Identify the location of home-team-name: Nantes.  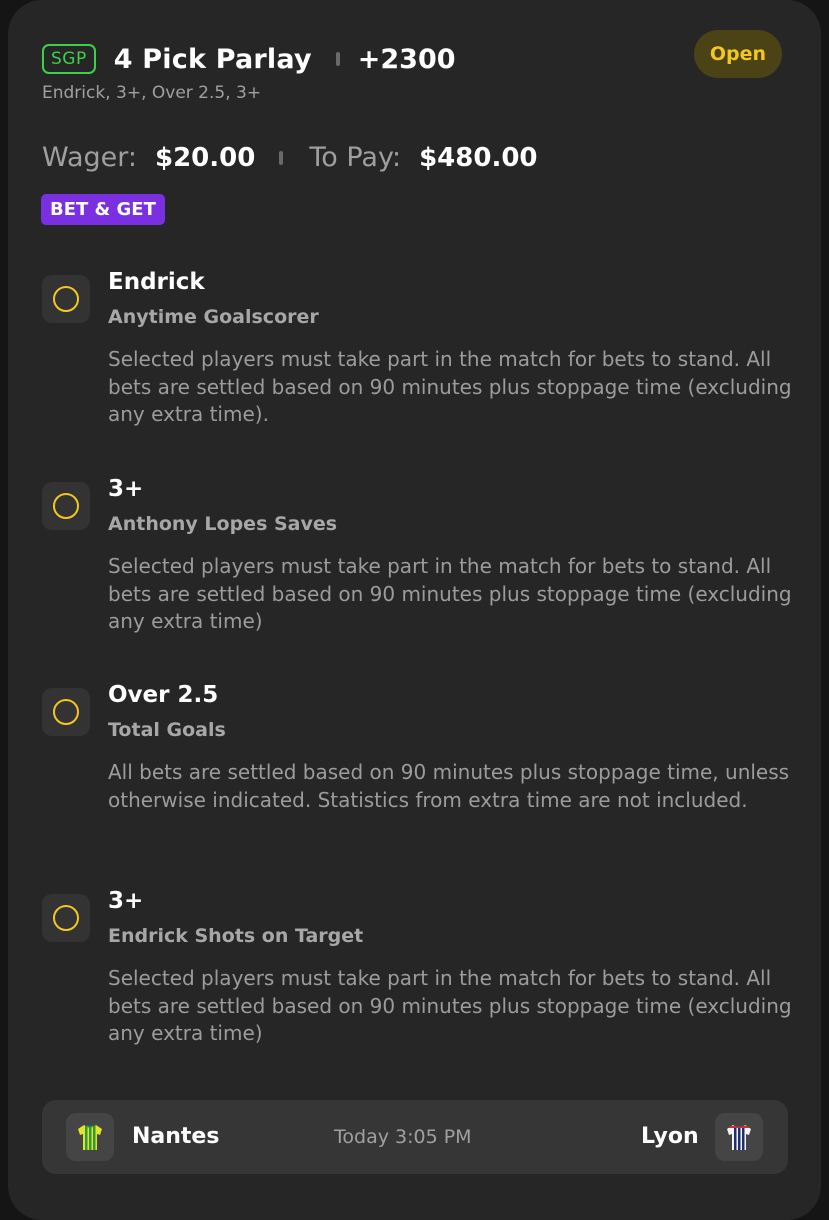
(176, 1136).